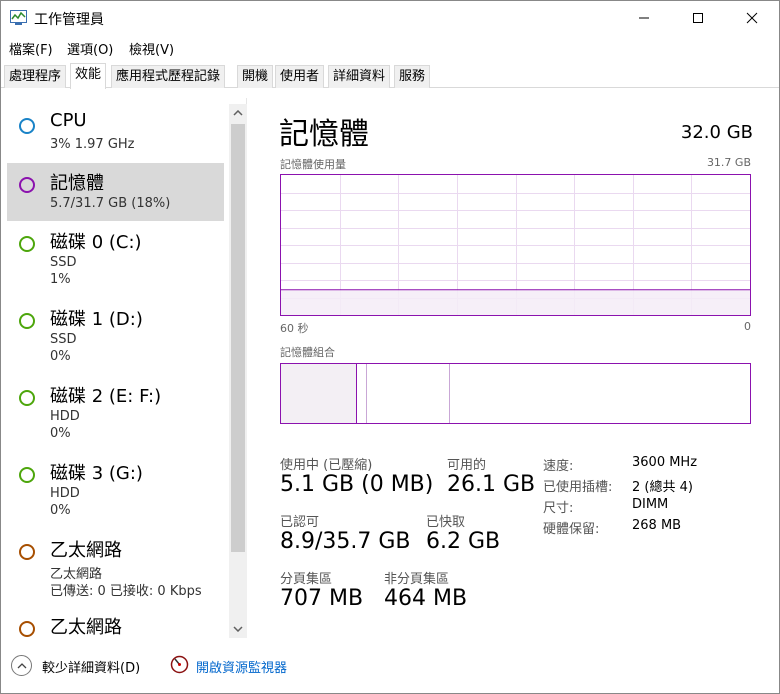 The image size is (780, 694). I want to click on composition-modified, so click(362, 393).